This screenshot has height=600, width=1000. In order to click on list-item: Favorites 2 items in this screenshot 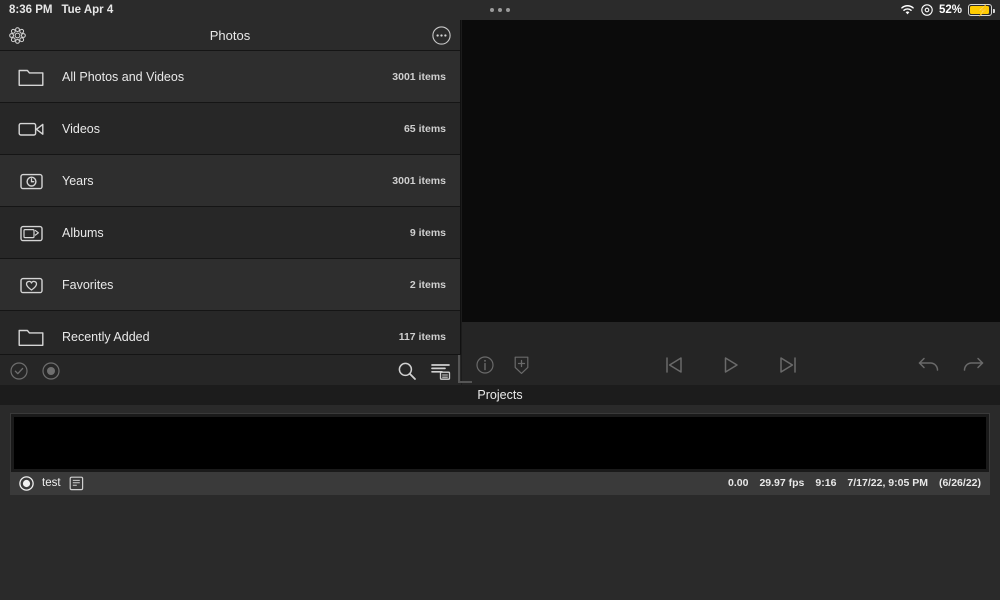, I will do `click(230, 285)`.